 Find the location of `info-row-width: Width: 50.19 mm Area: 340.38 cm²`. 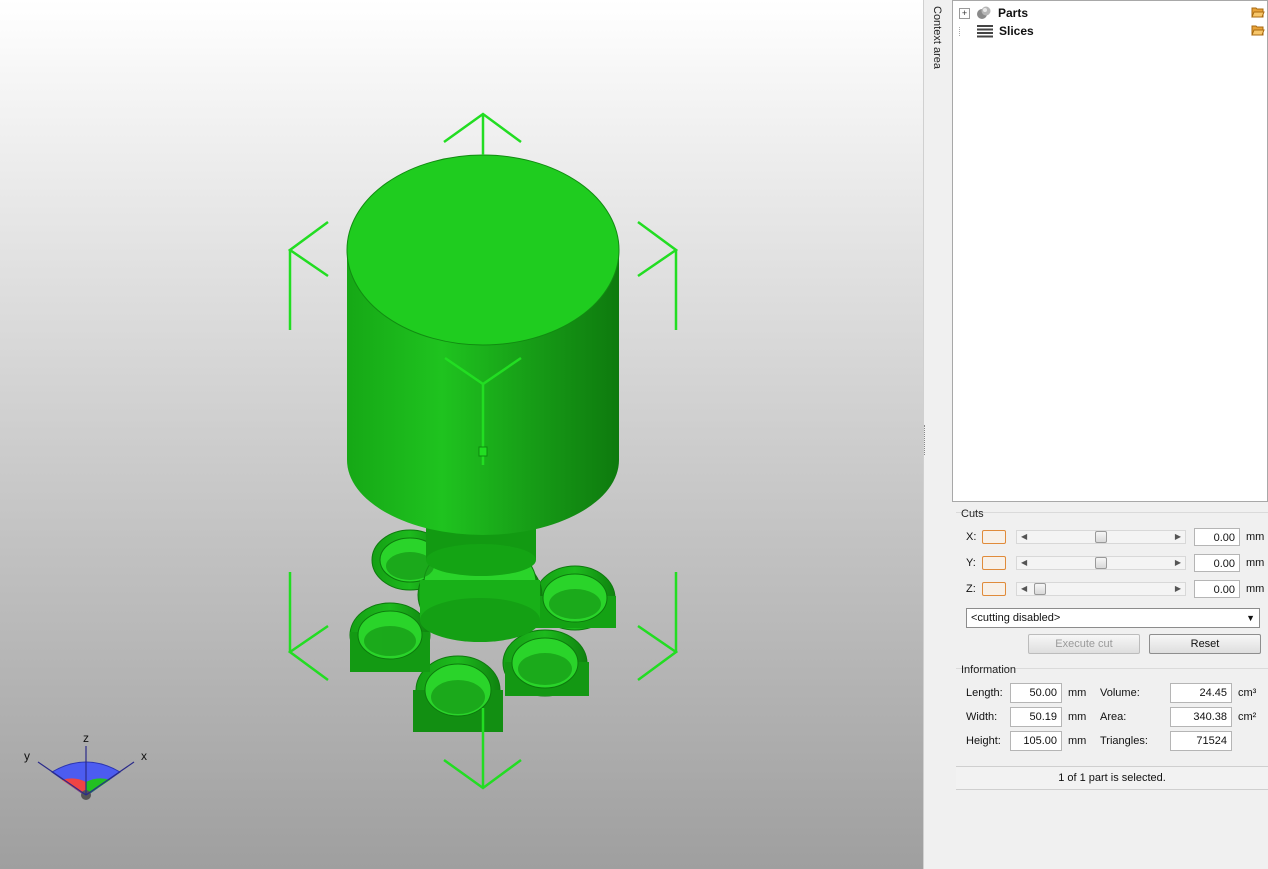

info-row-width: Width: 50.19 mm Area: 340.38 cm² is located at coordinates (1111, 717).